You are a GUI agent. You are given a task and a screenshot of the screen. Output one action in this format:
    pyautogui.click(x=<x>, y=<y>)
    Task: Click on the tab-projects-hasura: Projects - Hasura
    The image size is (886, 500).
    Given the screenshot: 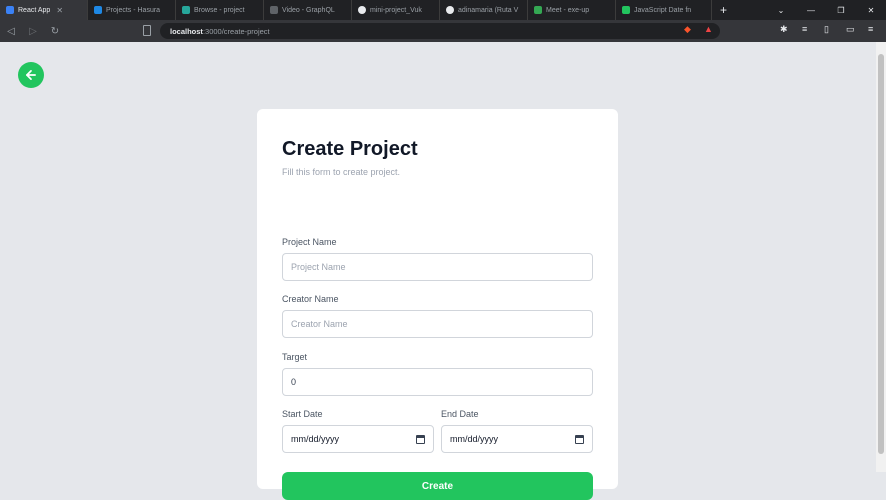 What is the action you would take?
    pyautogui.click(x=132, y=10)
    